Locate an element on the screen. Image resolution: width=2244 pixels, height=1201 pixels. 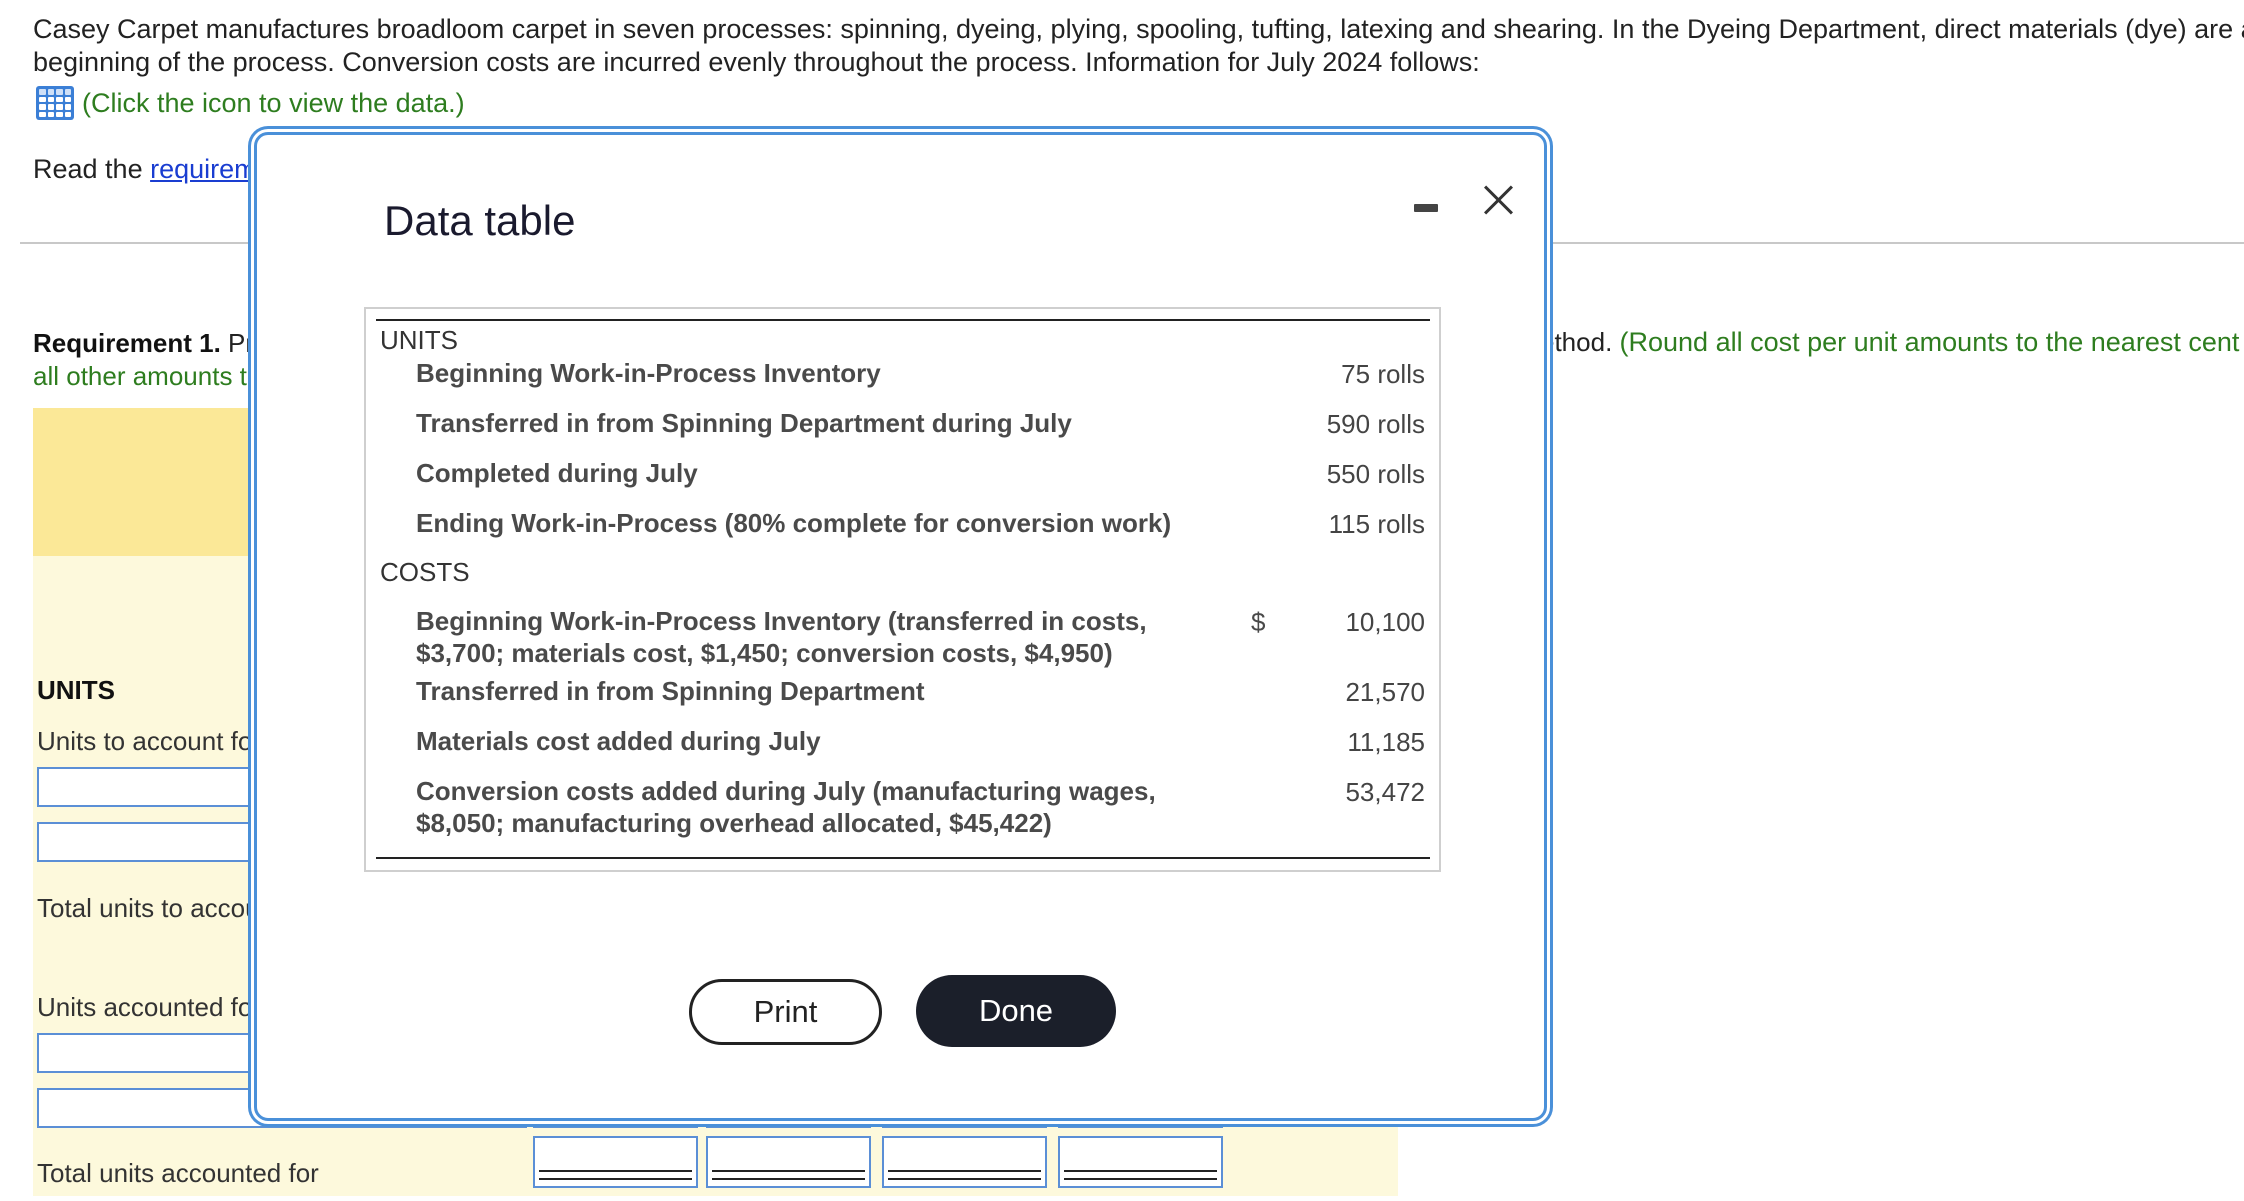
worksheet-units-header: UNITS is located at coordinates (76, 690).